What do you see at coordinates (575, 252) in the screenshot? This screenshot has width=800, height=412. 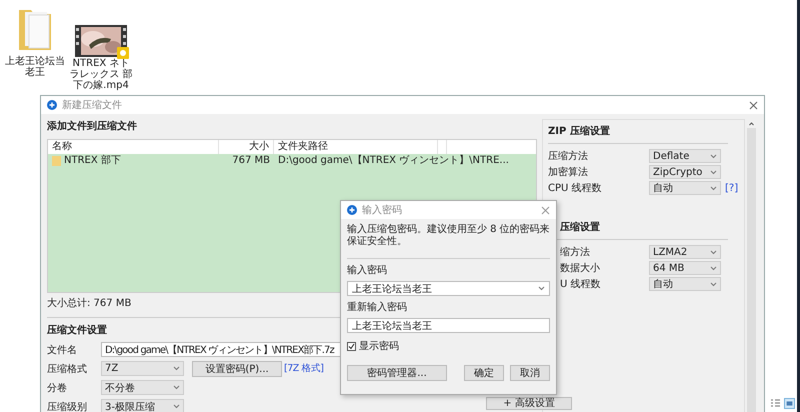 I see `field-label: 缩方法` at bounding box center [575, 252].